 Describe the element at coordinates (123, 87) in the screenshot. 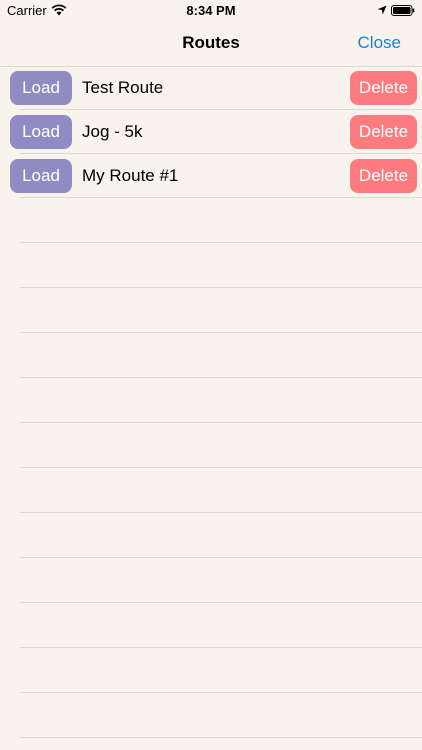

I see `route-name: Test Route` at that location.